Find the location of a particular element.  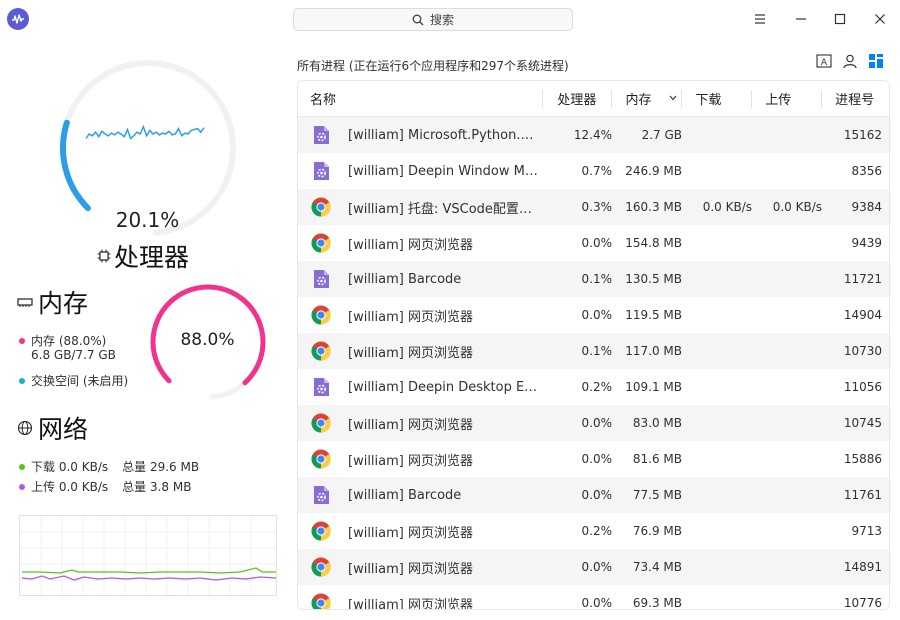

app-view-button: A is located at coordinates (824, 61).